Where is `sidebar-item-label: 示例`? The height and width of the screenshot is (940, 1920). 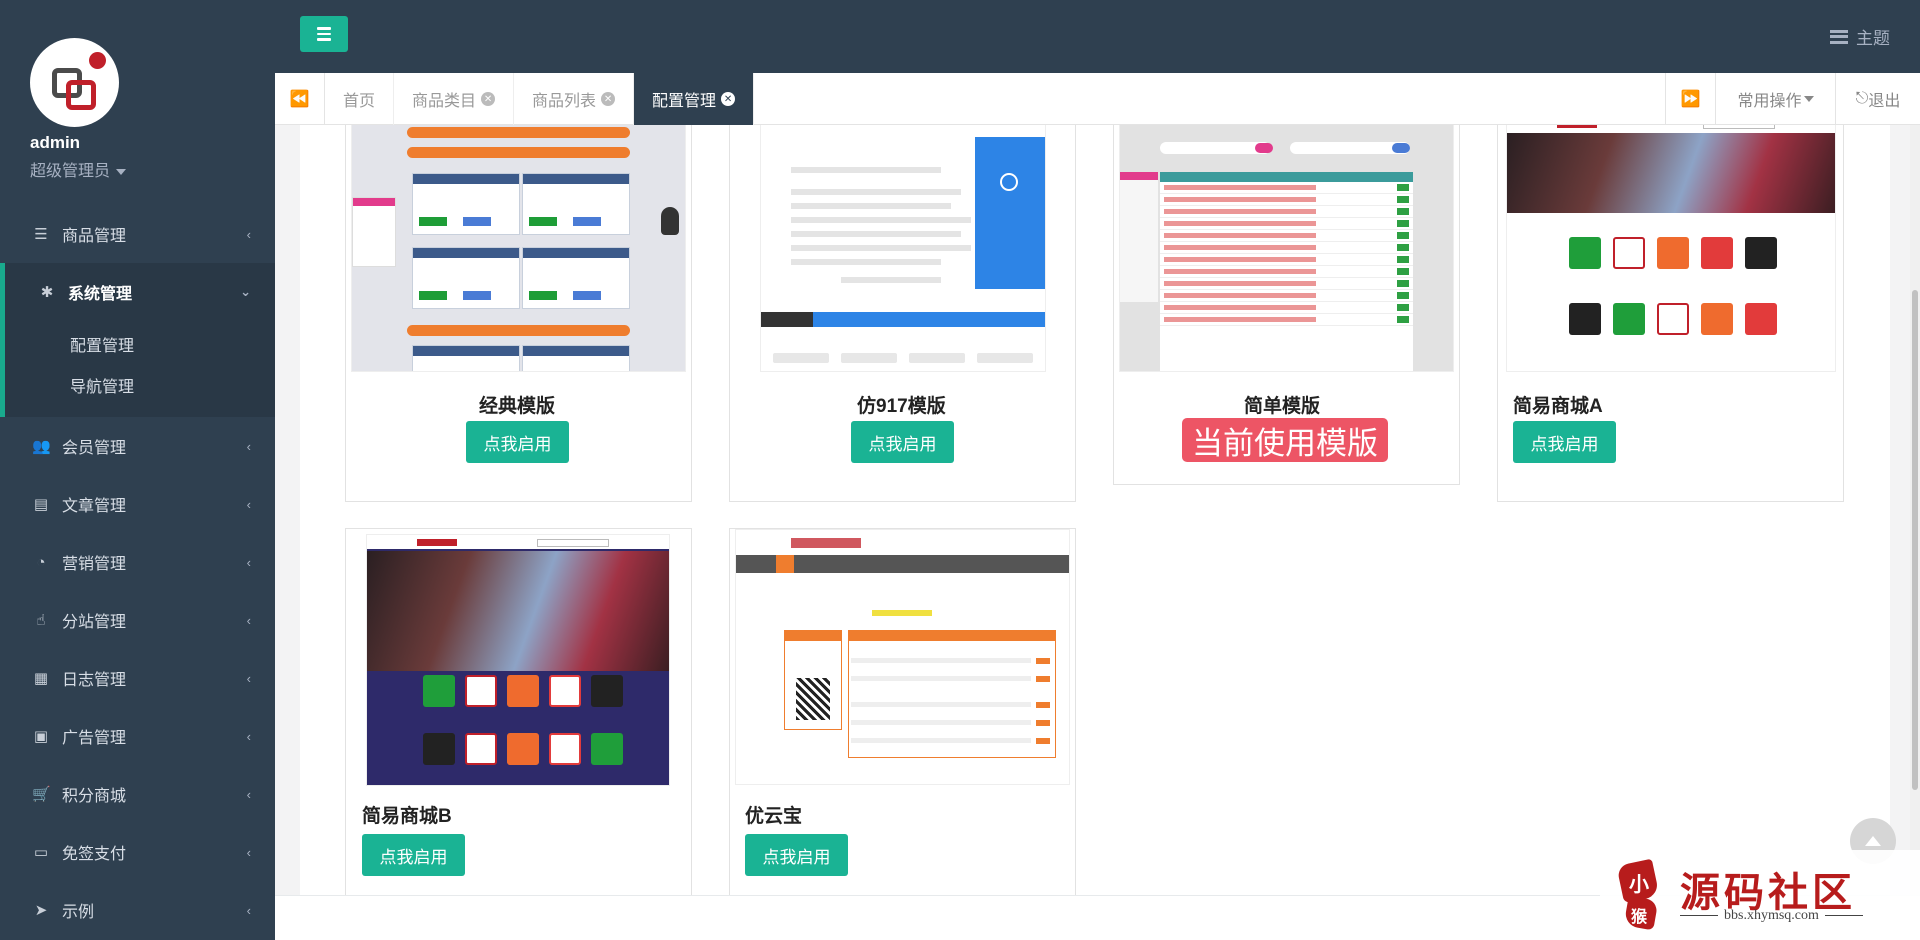 sidebar-item-label: 示例 is located at coordinates (78, 912).